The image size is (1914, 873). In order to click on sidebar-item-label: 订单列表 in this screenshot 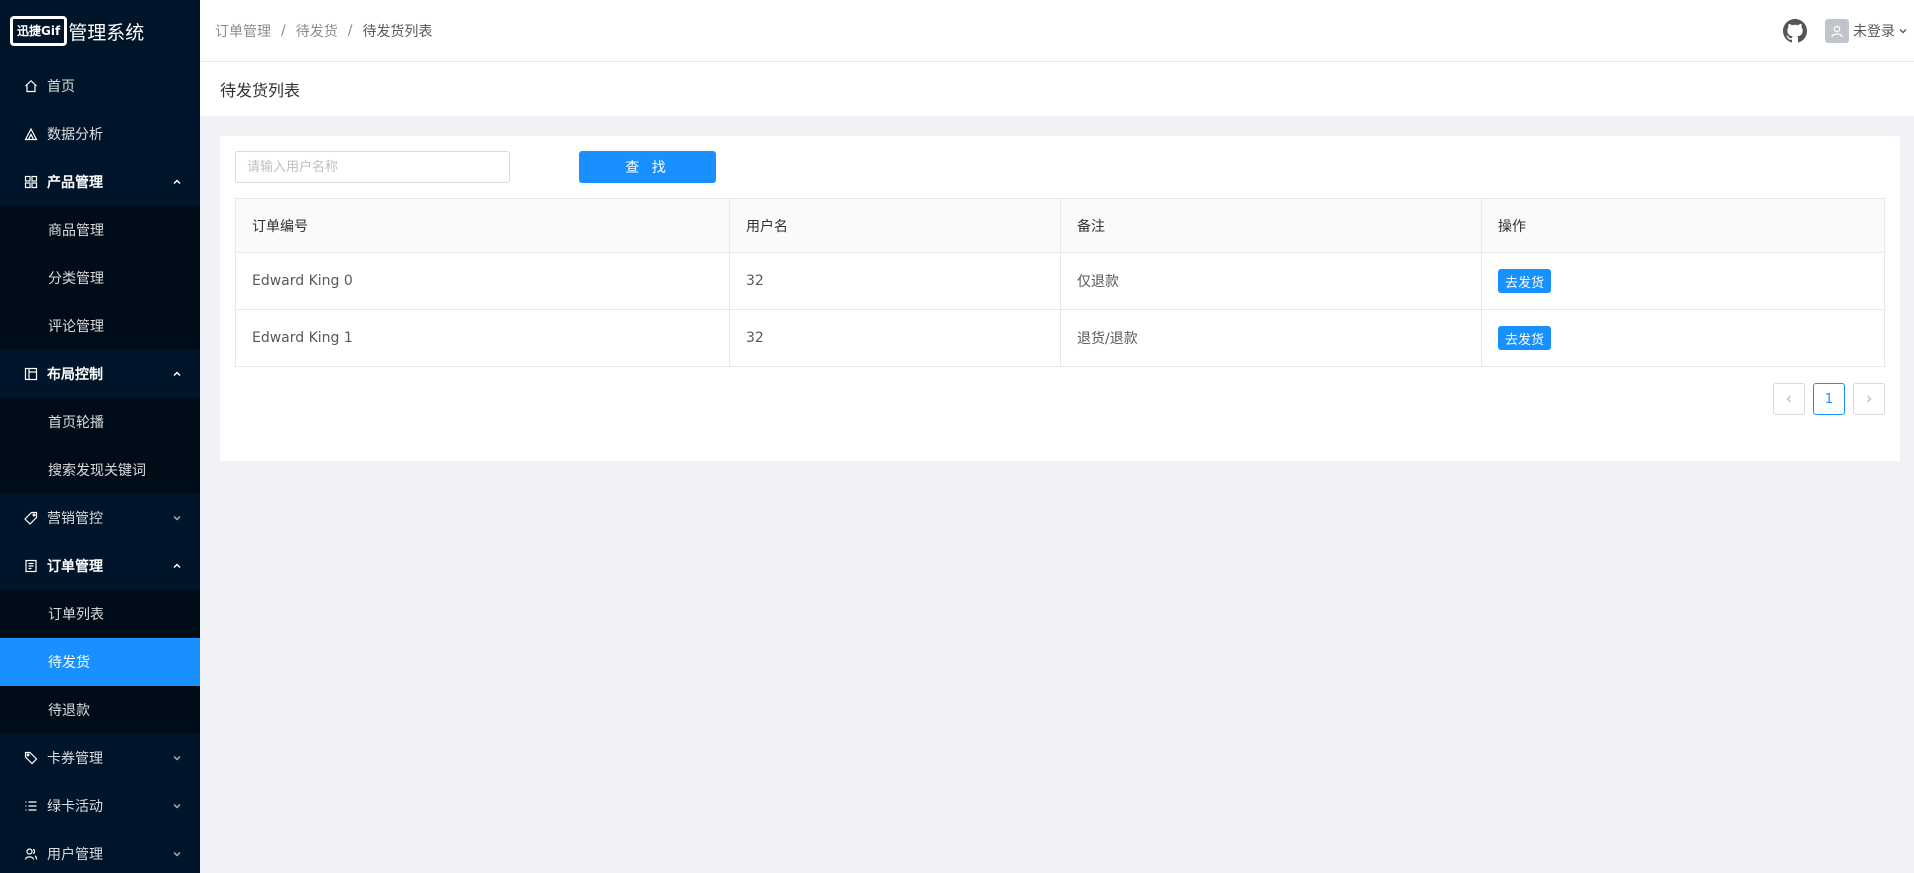, I will do `click(76, 615)`.